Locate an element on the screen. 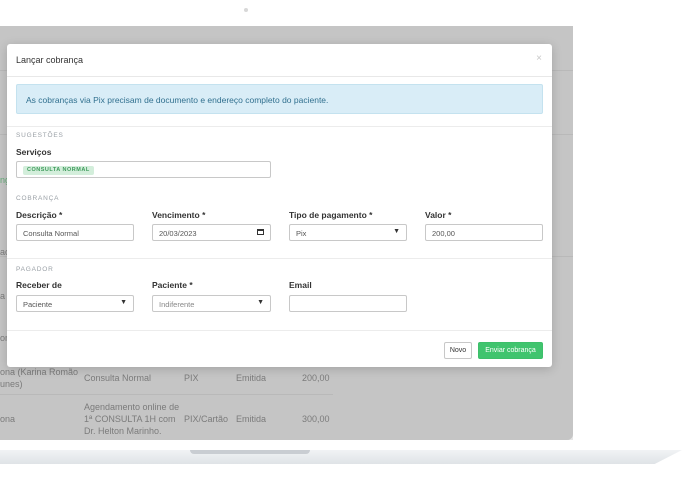 This screenshot has width=682, height=486. descricao-value: Consulta Normal is located at coordinates (51, 233).